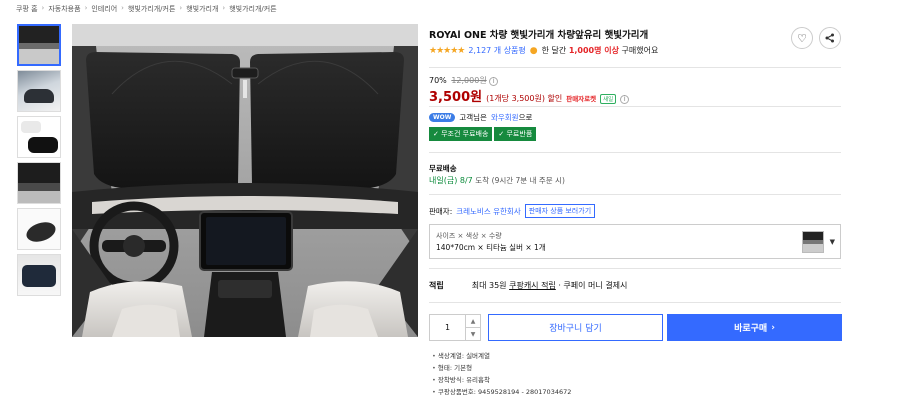  I want to click on price-row: 3,500원 (1개당 3,500원) 할인 판매자로켓 새일 i, so click(529, 95).